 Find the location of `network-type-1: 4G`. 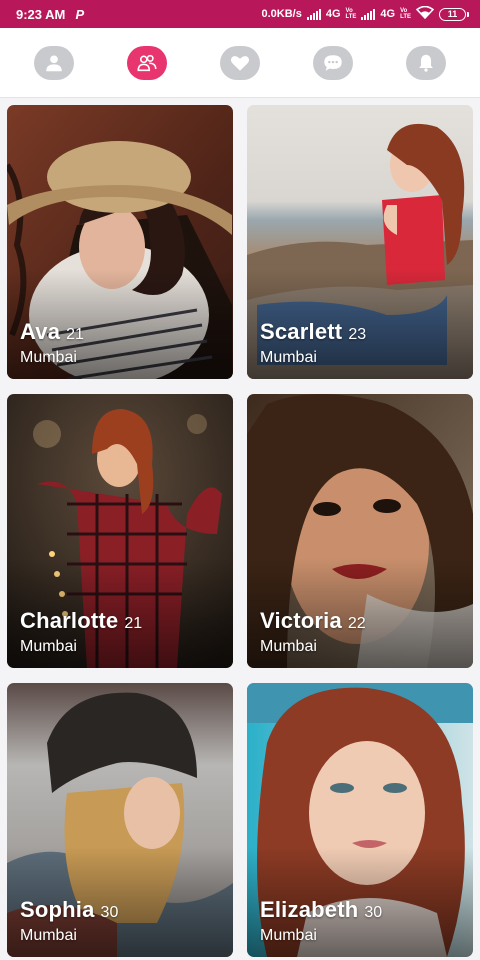

network-type-1: 4G is located at coordinates (333, 14).